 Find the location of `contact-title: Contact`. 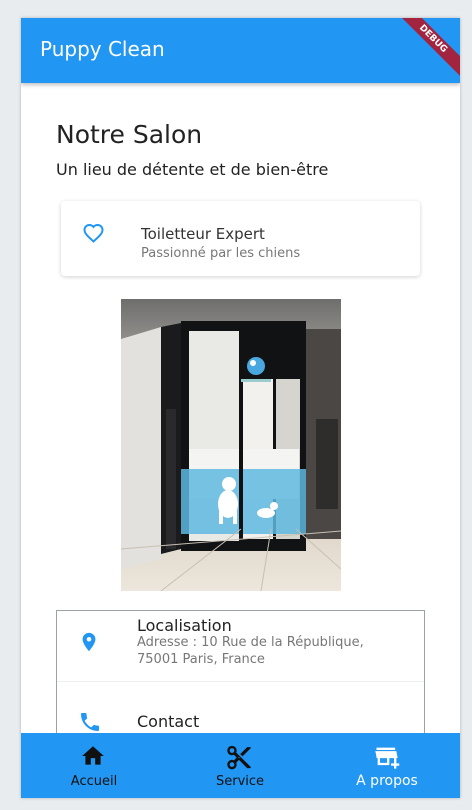

contact-title: Contact is located at coordinates (168, 721).